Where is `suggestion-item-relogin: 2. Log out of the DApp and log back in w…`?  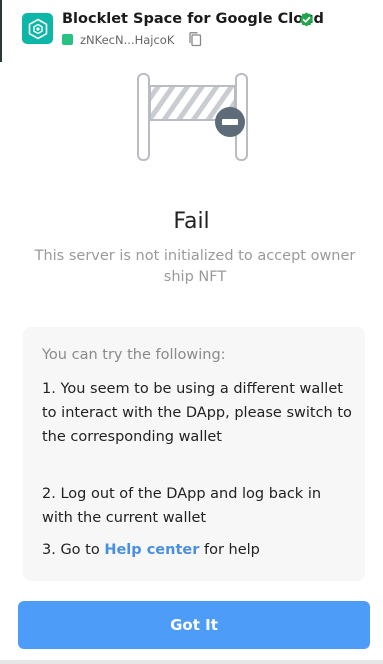
suggestion-item-relogin: 2. Log out of the DApp and log back in w… is located at coordinates (182, 506).